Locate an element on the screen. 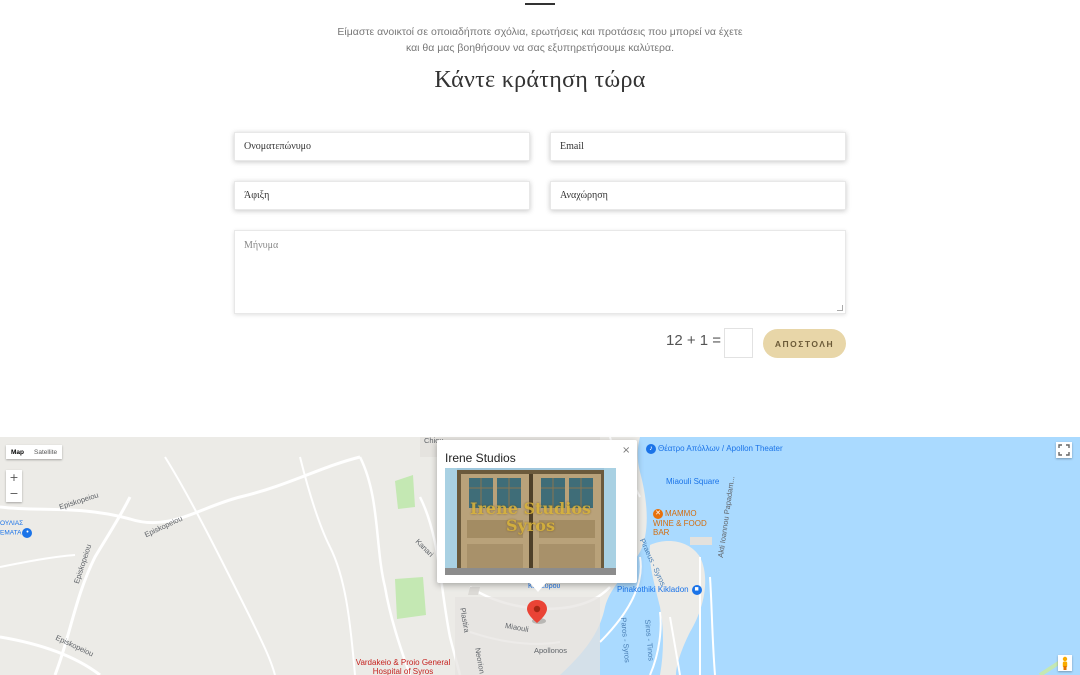 This screenshot has width=1080, height=675. departure-placeholder: Αναχώρηση is located at coordinates (584, 195).